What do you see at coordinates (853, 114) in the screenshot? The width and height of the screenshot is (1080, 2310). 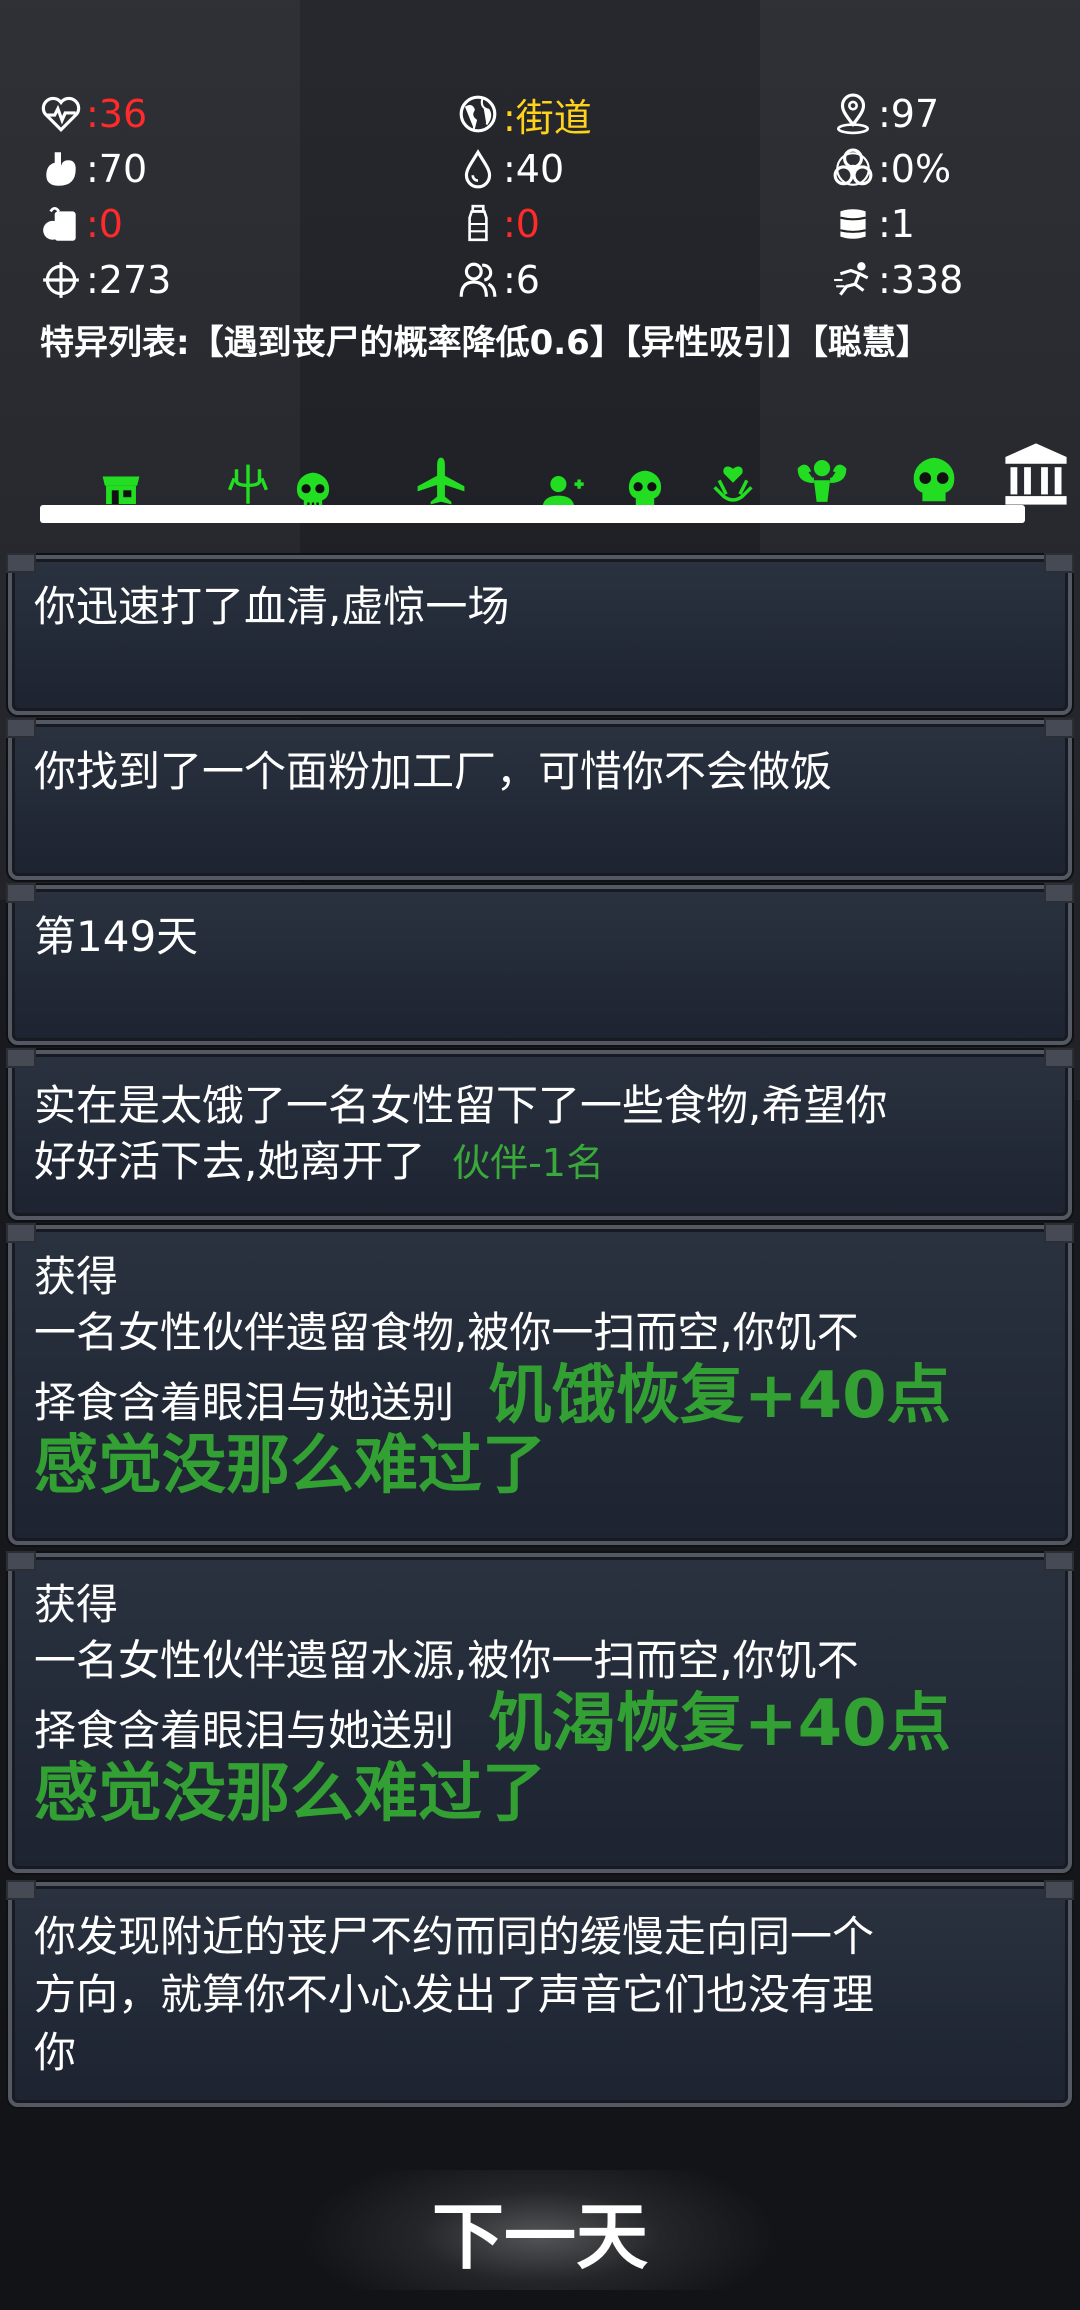 I see `location-pin-icon` at bounding box center [853, 114].